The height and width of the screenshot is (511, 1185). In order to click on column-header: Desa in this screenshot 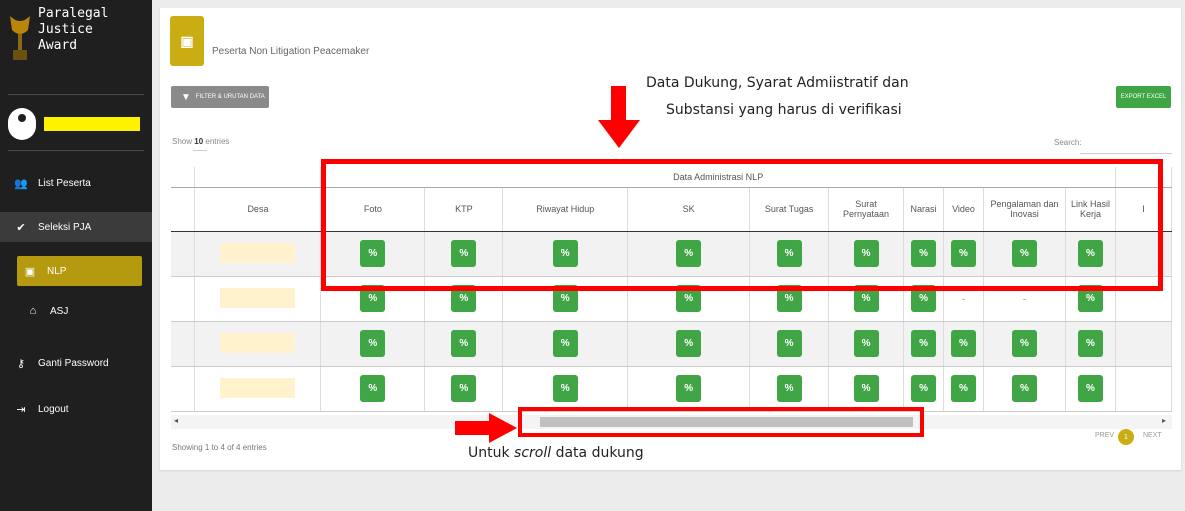, I will do `click(258, 209)`.